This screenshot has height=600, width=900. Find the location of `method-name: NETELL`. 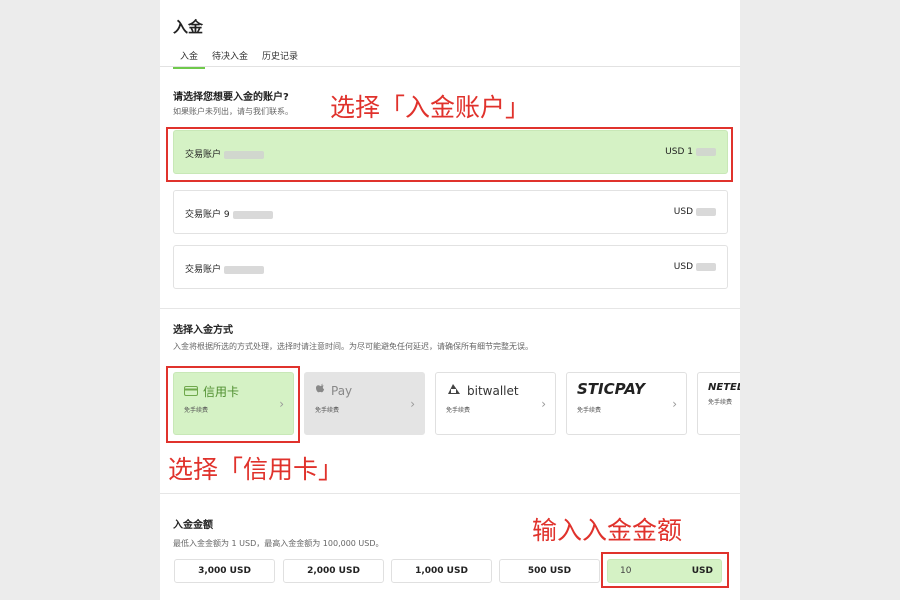

method-name: NETELL is located at coordinates (724, 387).